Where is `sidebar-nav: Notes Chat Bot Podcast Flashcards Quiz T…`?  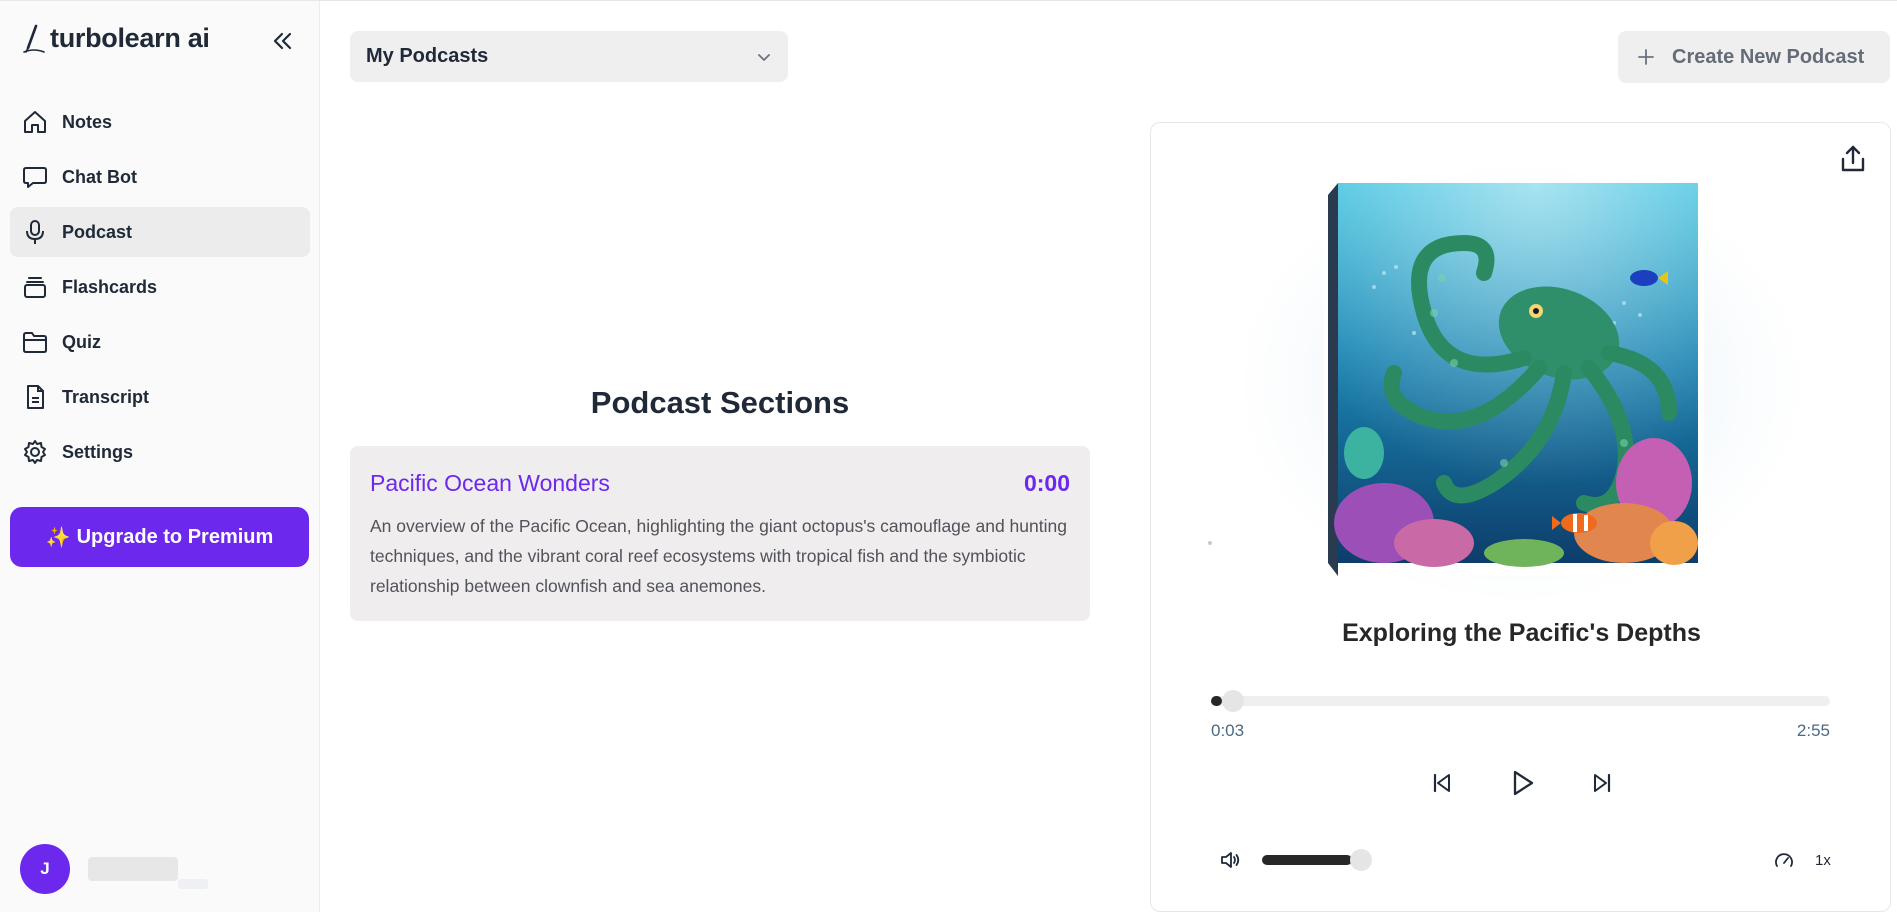
sidebar-nav: Notes Chat Bot Podcast Flashcards Quiz T… is located at coordinates (160, 289).